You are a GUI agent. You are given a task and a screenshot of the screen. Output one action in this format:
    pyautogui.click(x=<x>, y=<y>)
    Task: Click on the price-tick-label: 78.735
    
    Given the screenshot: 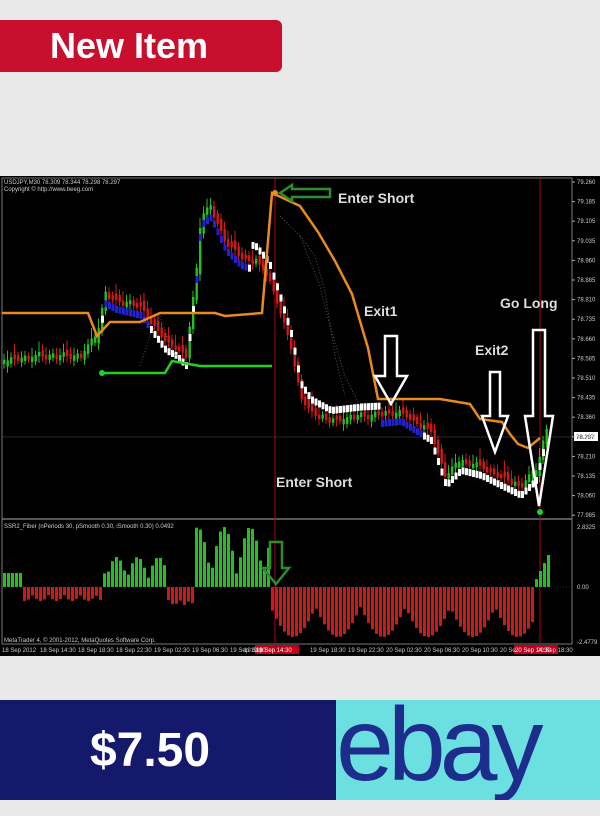 What is the action you would take?
    pyautogui.click(x=586, y=320)
    